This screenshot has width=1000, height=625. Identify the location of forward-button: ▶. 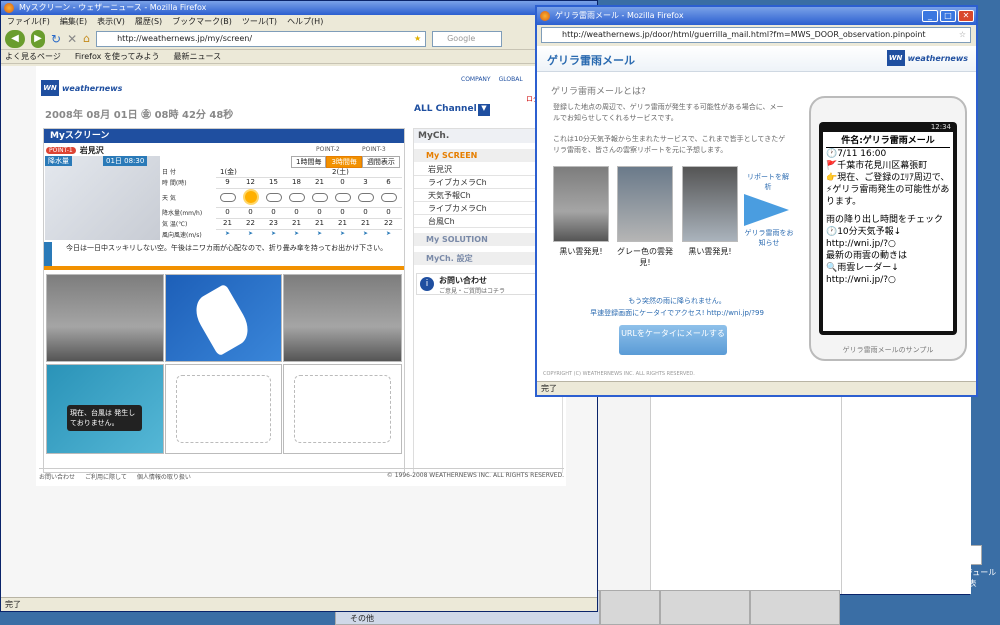
(38, 38).